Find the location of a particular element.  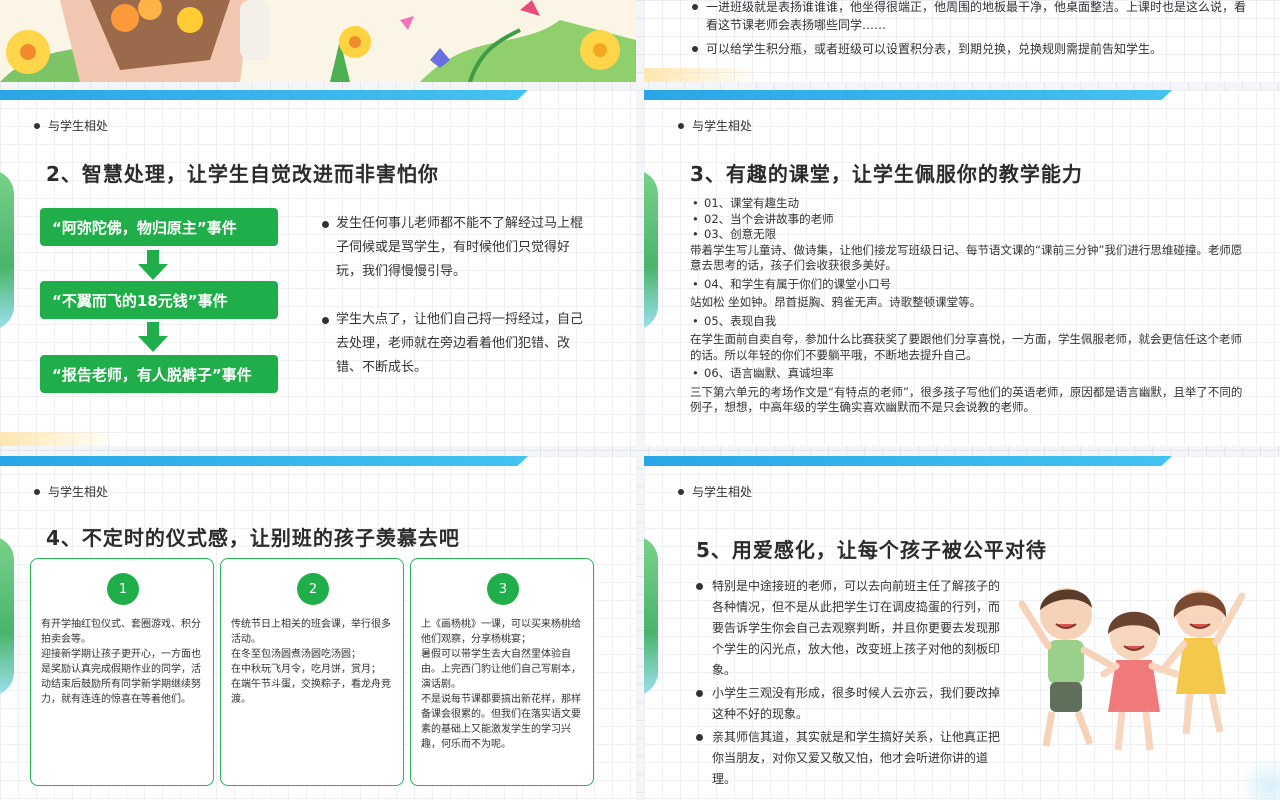

bullet-item: 小学生三观没有形成，很多时候人云亦云，我们要改掉这种不好的现象。 is located at coordinates (848, 704).